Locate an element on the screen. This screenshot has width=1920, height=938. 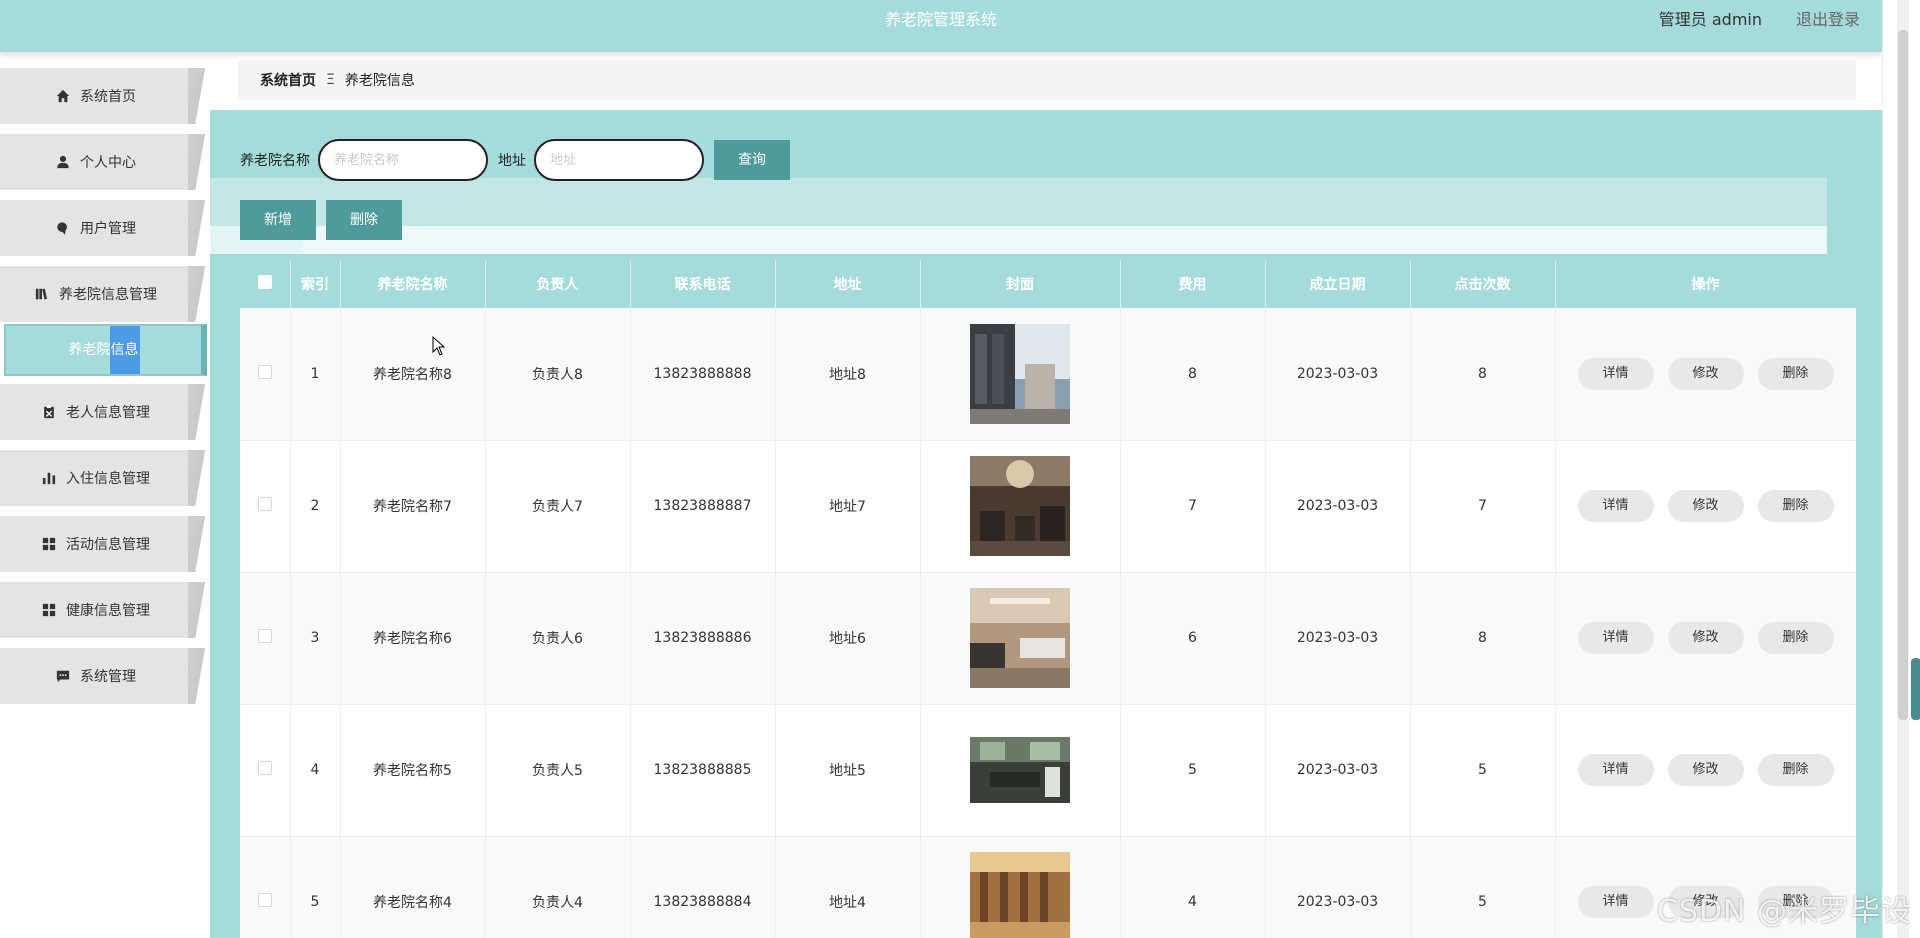
query-button: 查询 is located at coordinates (752, 160).